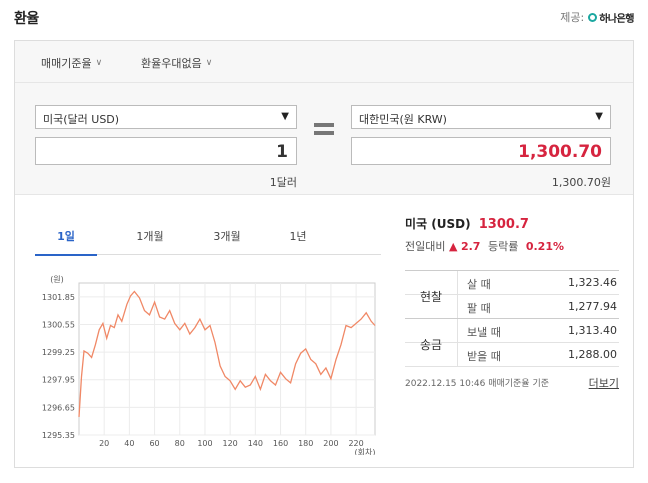 The height and width of the screenshot is (483, 648). Describe the element at coordinates (477, 384) in the screenshot. I see `timestamp: 2022.12.15 10:46 매매기준율 기준` at that location.